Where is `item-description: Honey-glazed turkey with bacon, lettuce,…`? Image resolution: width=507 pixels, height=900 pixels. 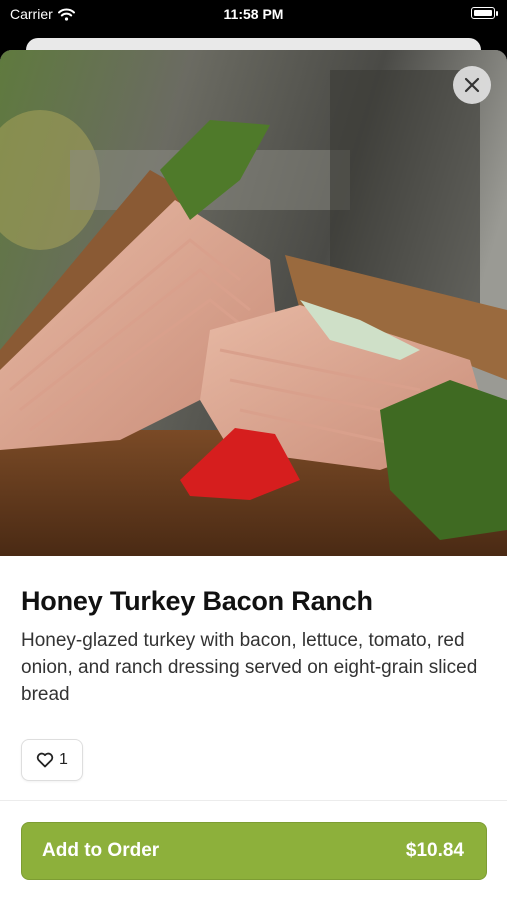 item-description: Honey-glazed turkey with bacon, lettuce,… is located at coordinates (249, 667).